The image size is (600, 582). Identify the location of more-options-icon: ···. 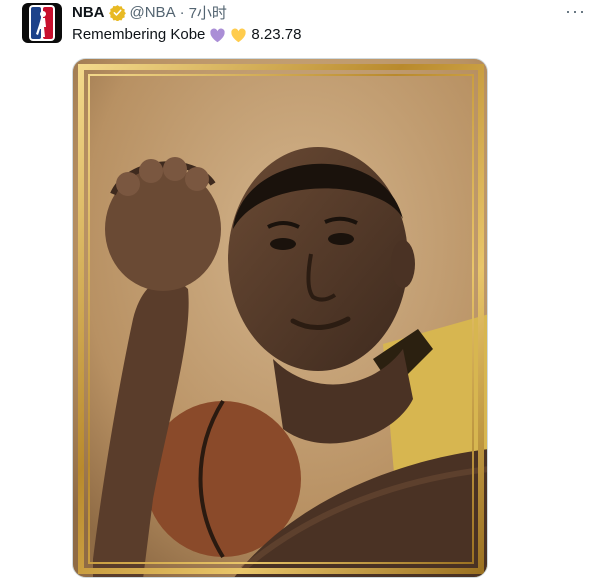
(575, 11).